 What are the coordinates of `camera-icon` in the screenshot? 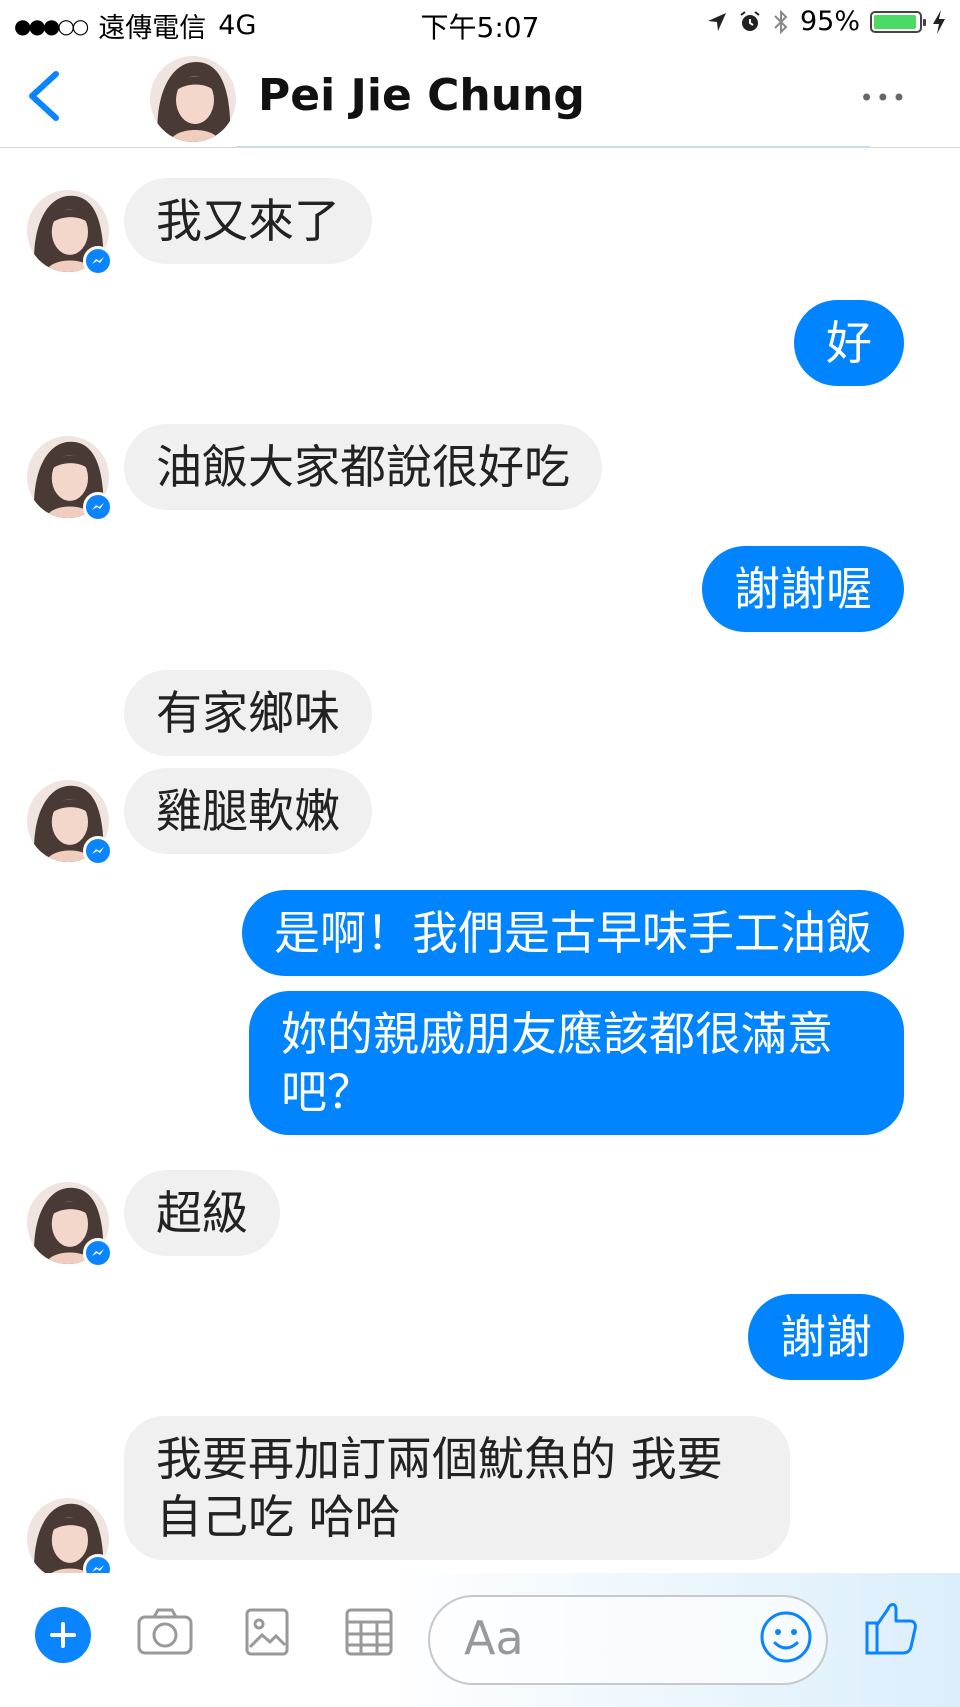 It's located at (165, 1632).